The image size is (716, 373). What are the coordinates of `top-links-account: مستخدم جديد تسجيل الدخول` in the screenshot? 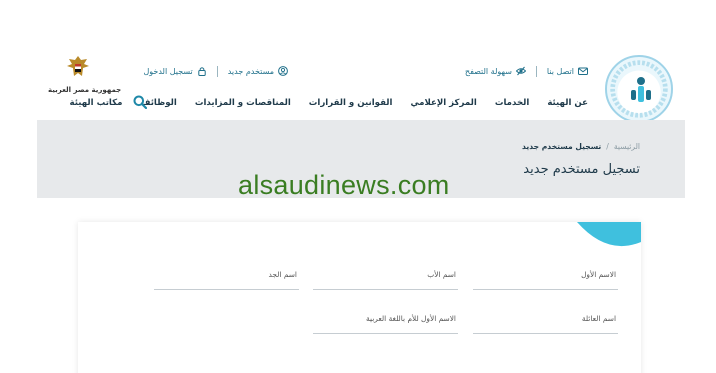 It's located at (215, 71).